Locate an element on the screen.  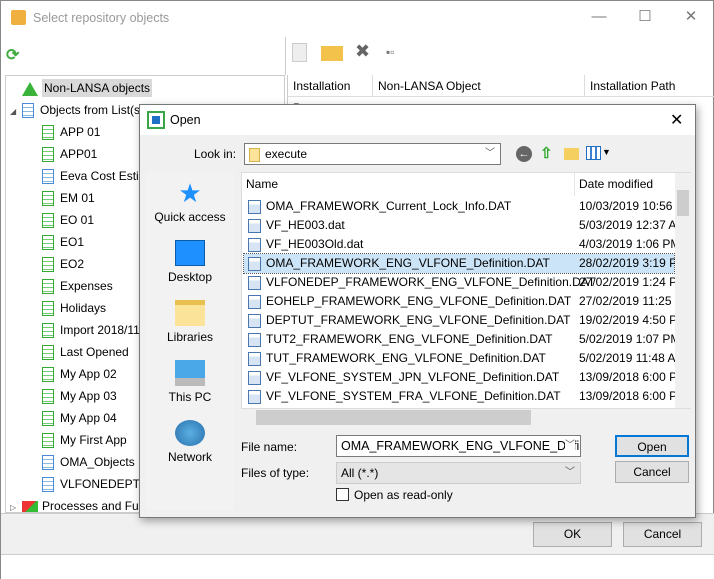
file-date: 4/03/2019 1:06 PM is located at coordinates (630, 244).